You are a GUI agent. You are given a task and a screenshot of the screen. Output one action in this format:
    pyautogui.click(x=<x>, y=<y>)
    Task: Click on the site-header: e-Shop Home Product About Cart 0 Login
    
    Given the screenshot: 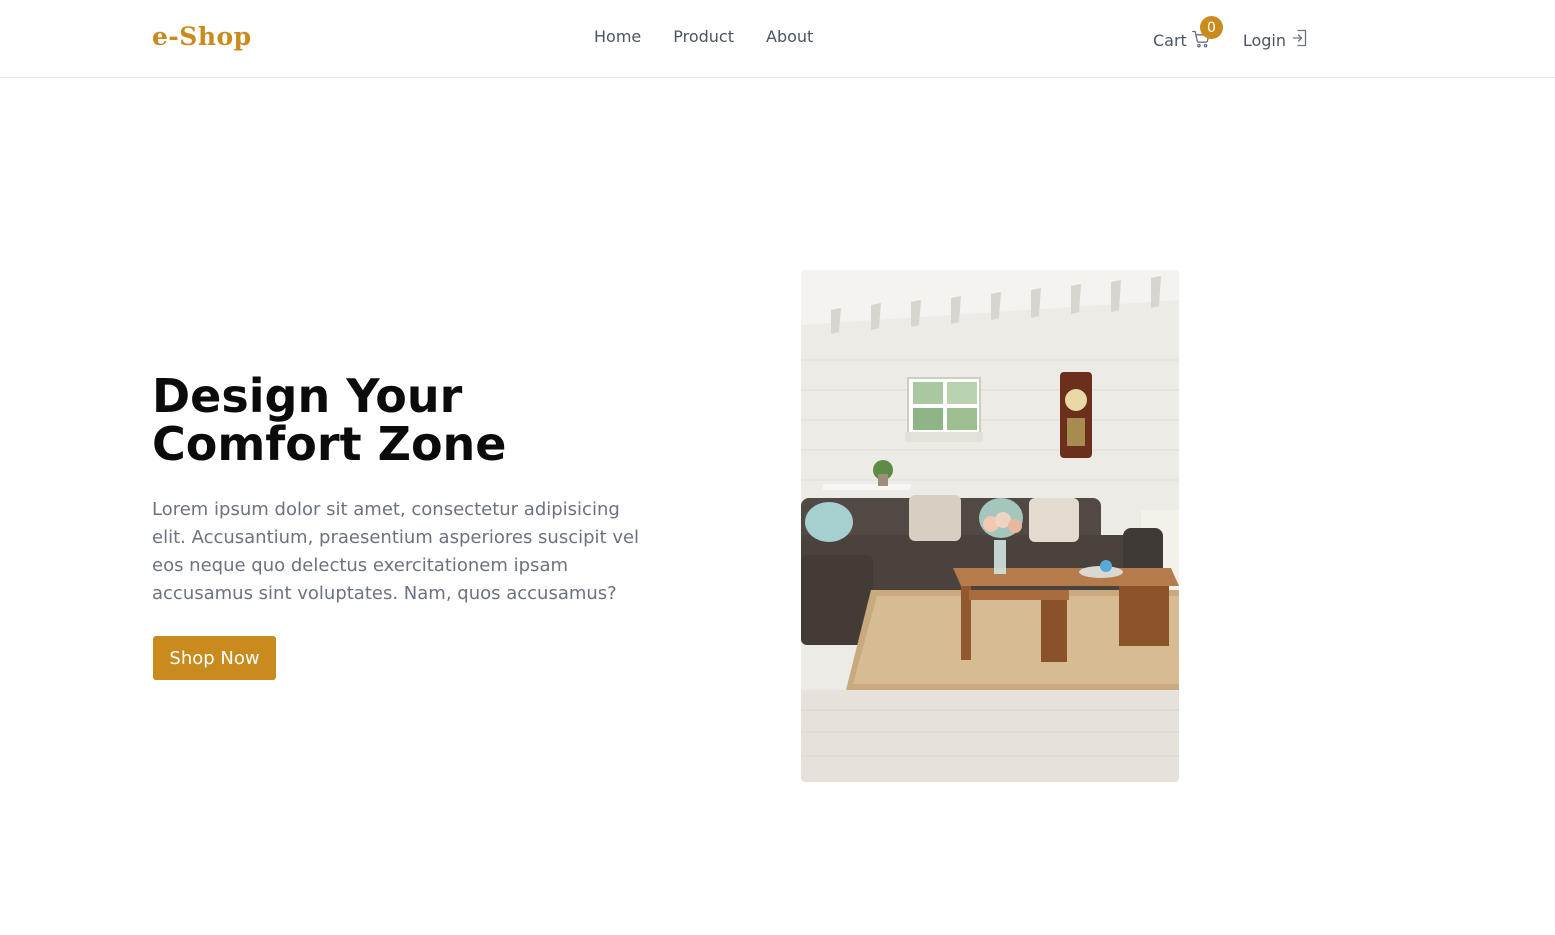 What is the action you would take?
    pyautogui.click(x=777, y=39)
    